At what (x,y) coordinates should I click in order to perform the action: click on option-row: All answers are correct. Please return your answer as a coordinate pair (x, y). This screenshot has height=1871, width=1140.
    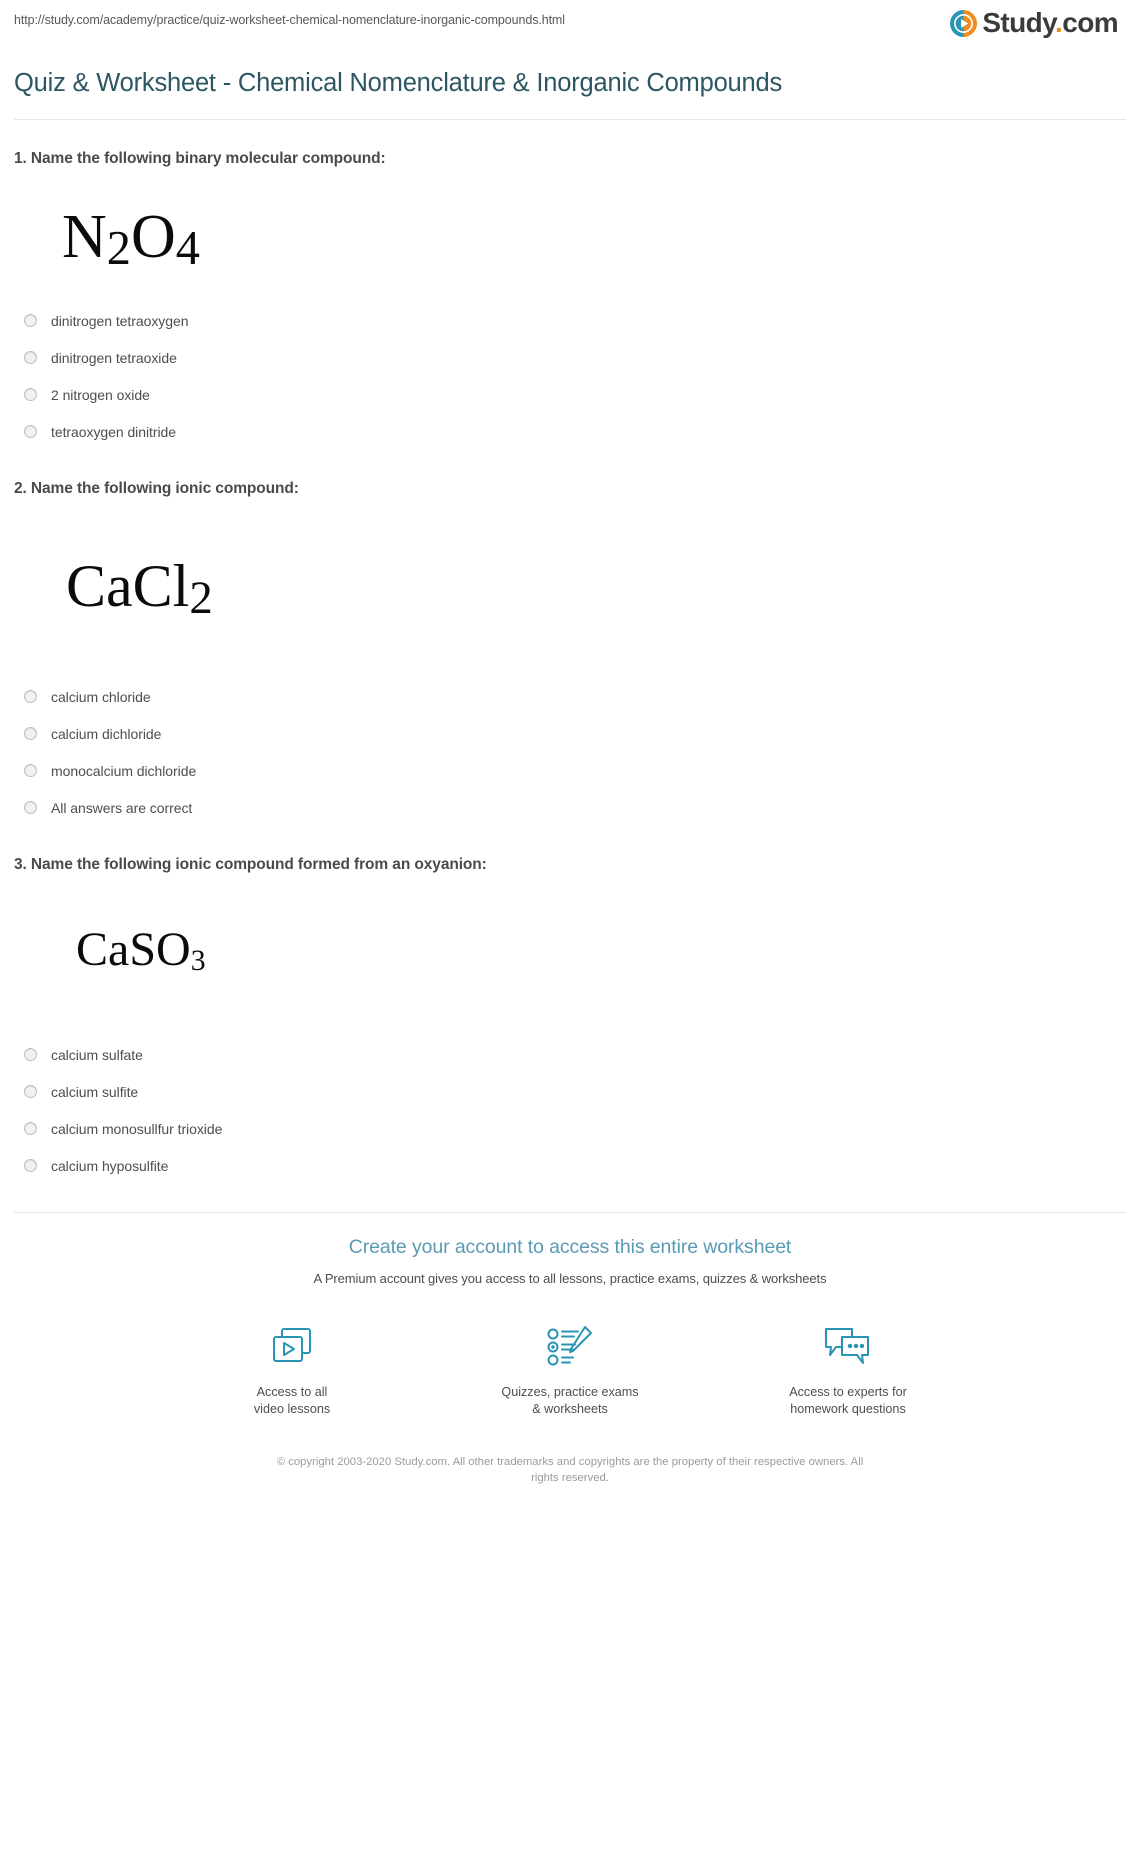
    Looking at the image, I should click on (570, 807).